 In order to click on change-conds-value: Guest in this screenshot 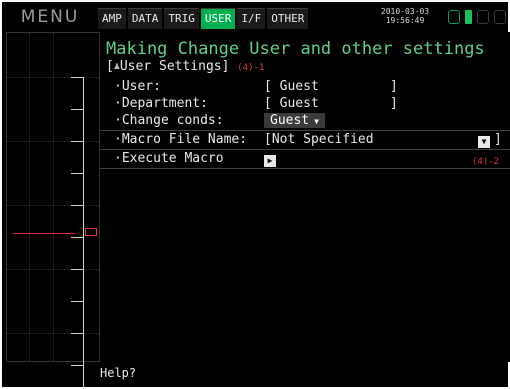, I will do `click(290, 120)`.